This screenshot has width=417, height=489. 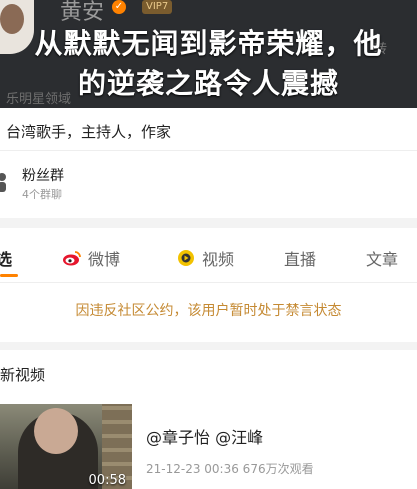 I want to click on video-duration: 00:58, so click(x=107, y=480).